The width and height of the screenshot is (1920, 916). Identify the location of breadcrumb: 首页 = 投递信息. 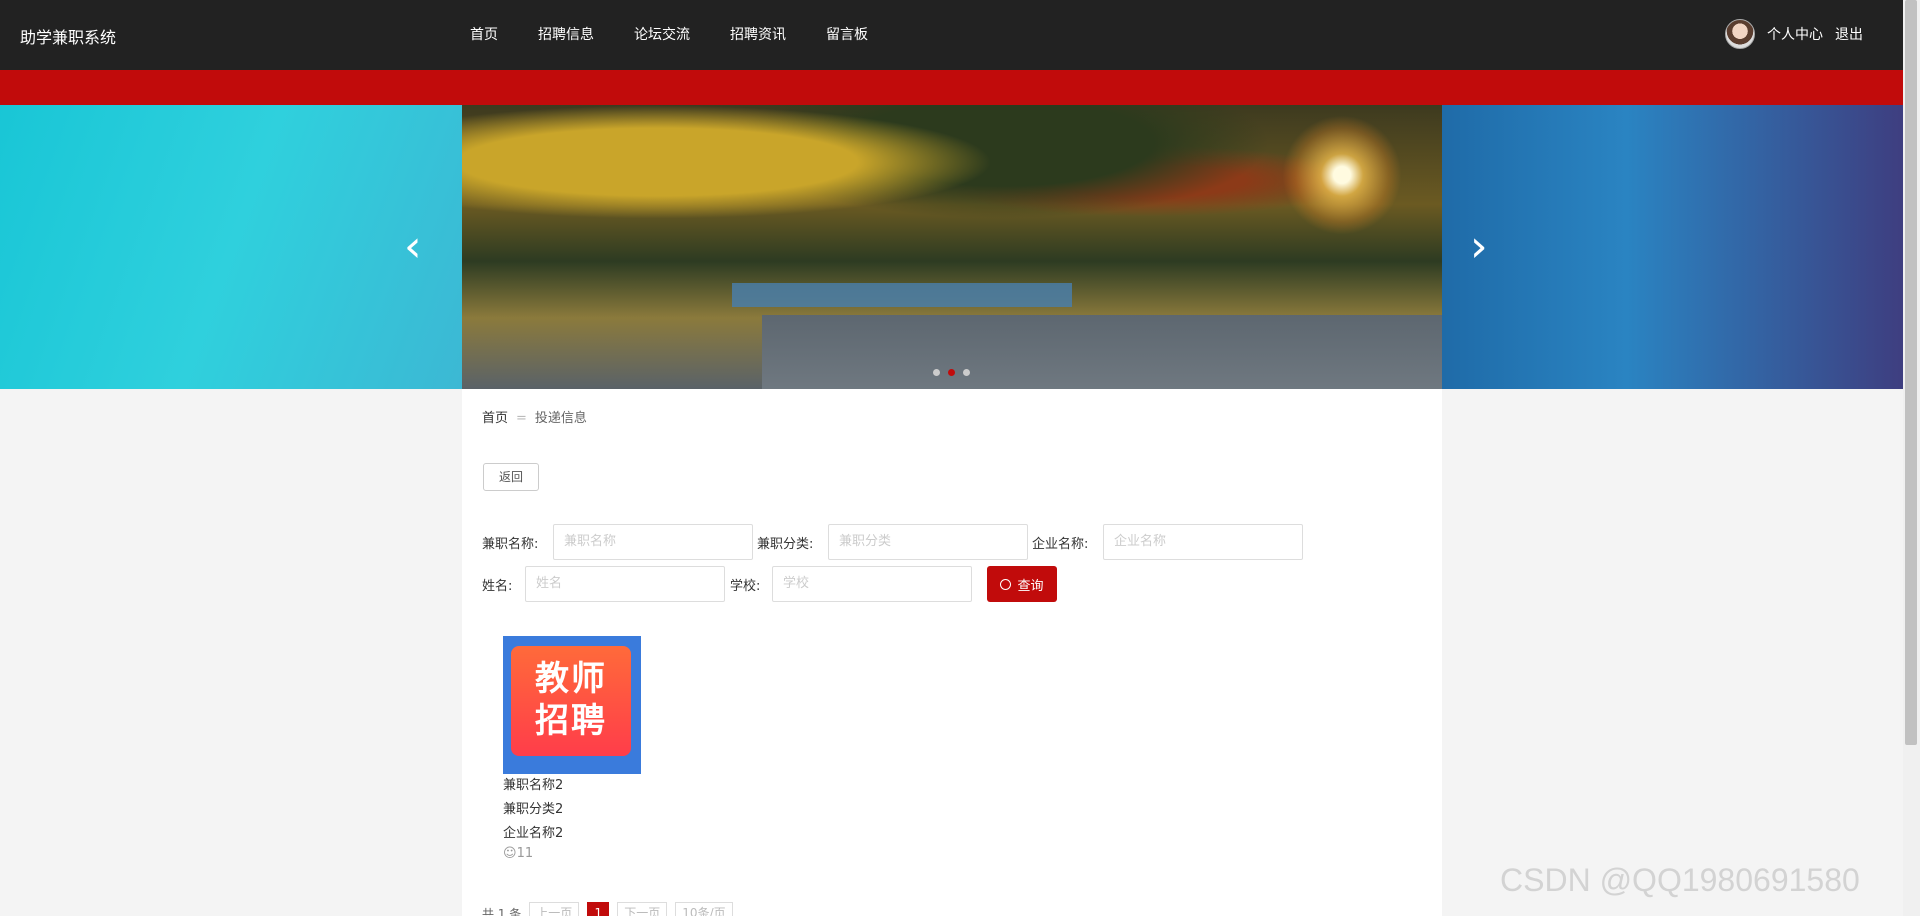
(534, 416).